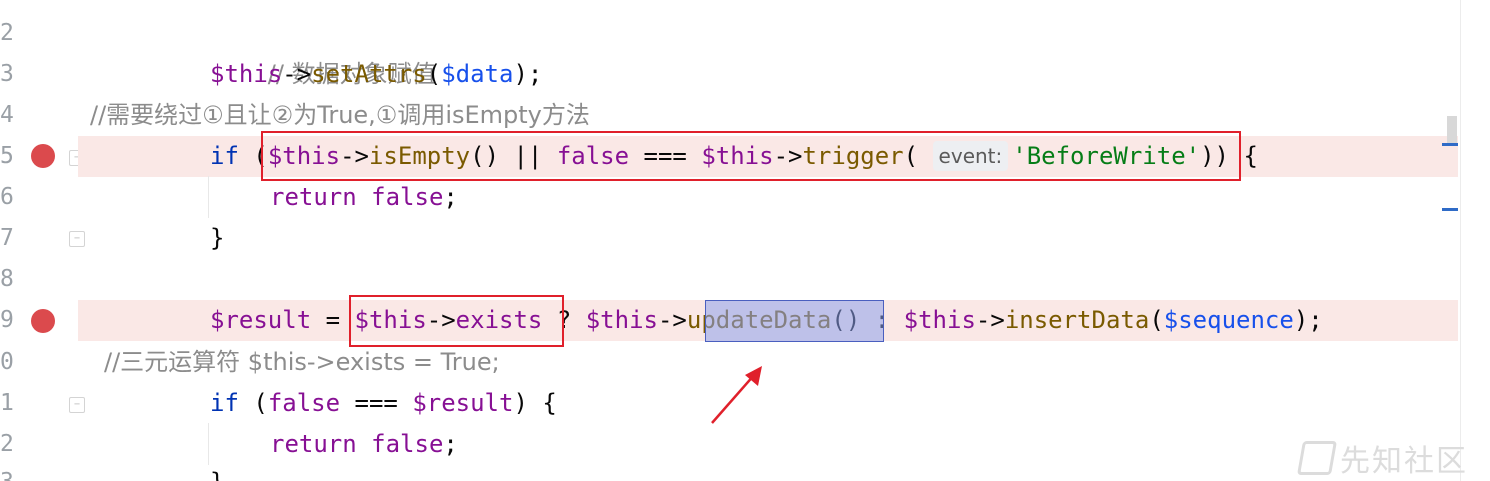 The height and width of the screenshot is (481, 1490). I want to click on method-name: isEmpty, so click(419, 156).